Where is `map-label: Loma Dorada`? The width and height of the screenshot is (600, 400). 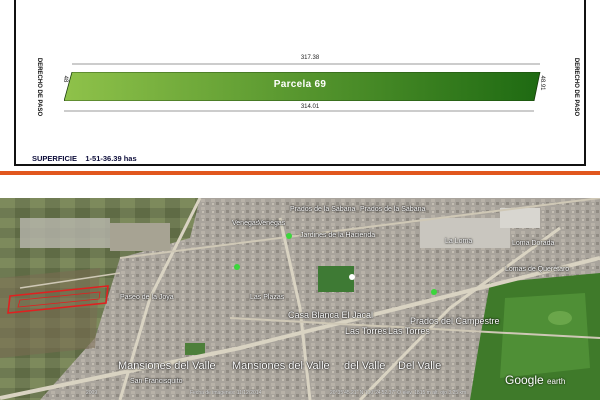 map-label: Loma Dorada is located at coordinates (533, 243).